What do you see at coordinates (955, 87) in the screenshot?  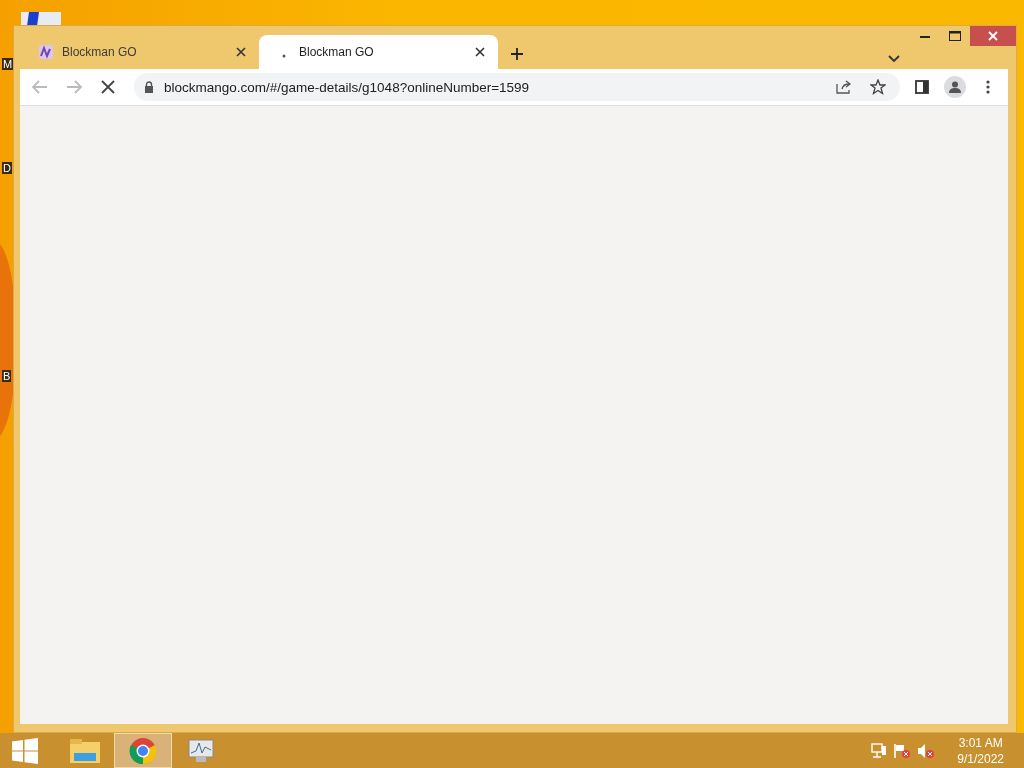 I see `profile-icon` at bounding box center [955, 87].